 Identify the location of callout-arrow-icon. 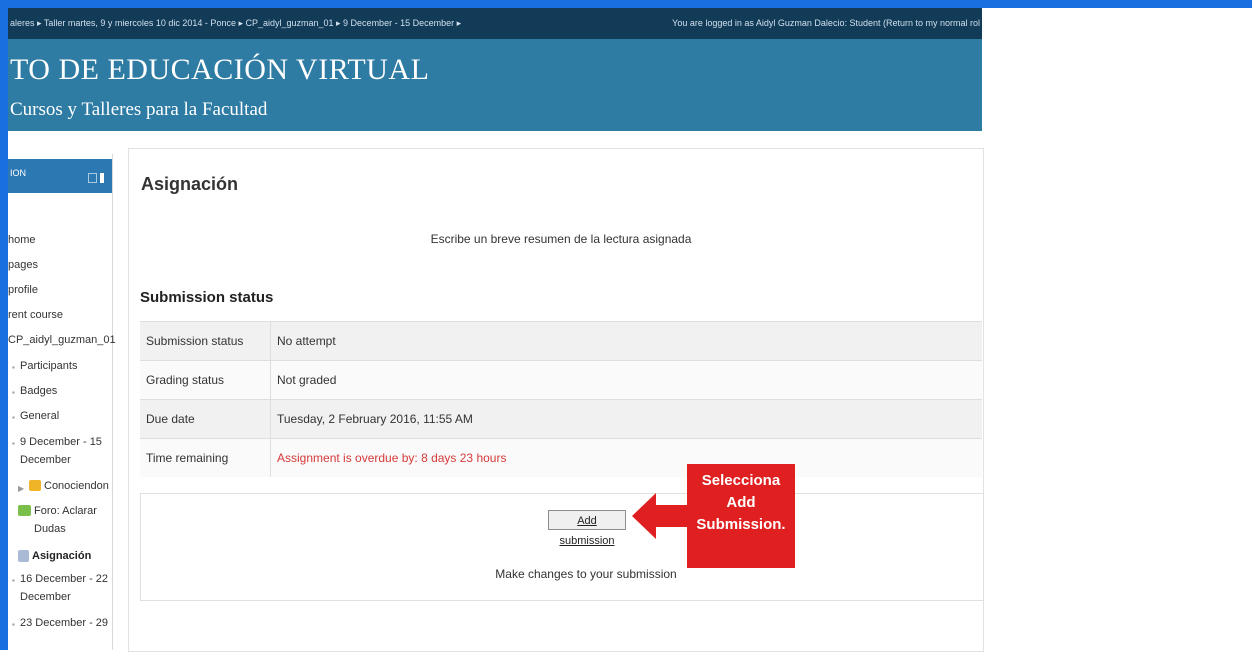
(660, 516).